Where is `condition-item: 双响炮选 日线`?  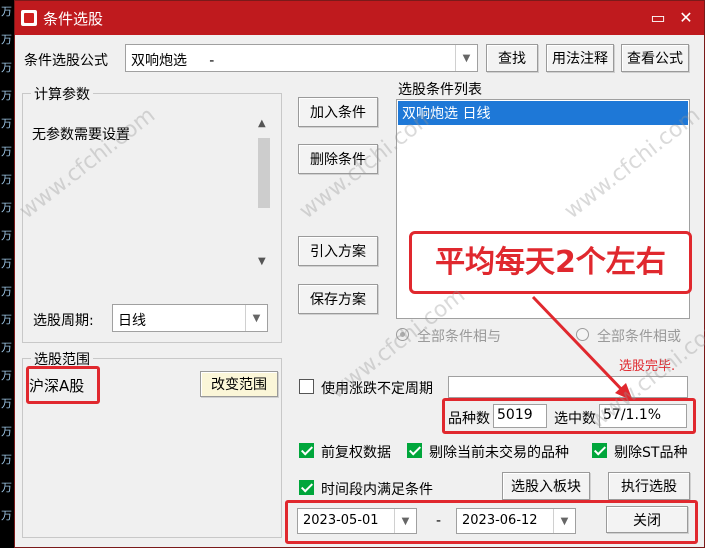
condition-item: 双响炮选 日线 is located at coordinates (543, 113).